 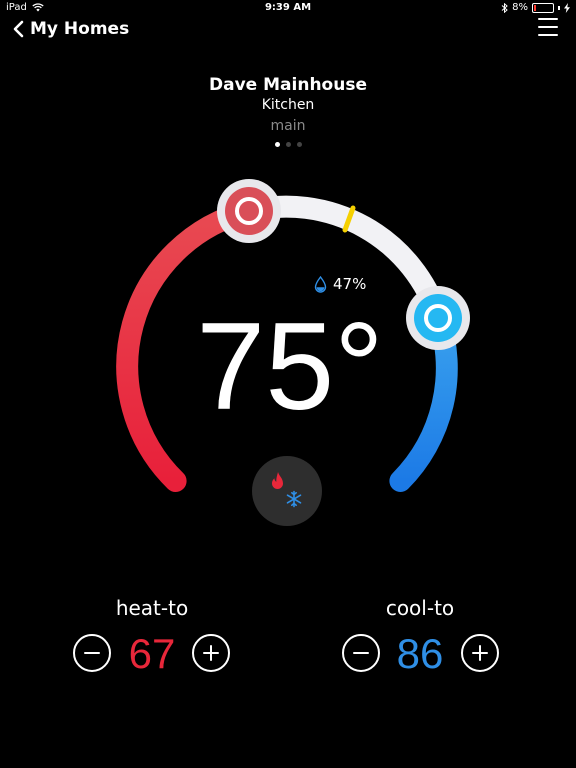 What do you see at coordinates (438, 318) in the screenshot?
I see `cool-setpoint-handle` at bounding box center [438, 318].